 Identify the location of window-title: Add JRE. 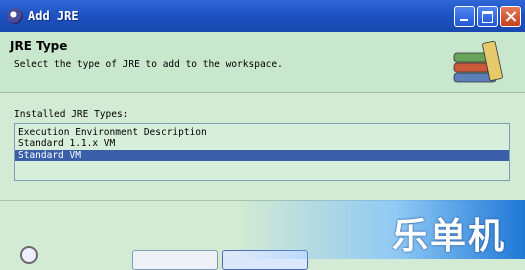
(53, 16).